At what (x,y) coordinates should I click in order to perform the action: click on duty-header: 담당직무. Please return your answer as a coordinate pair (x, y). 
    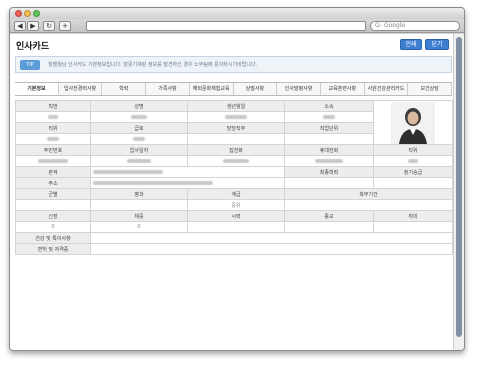
    Looking at the image, I should click on (236, 128).